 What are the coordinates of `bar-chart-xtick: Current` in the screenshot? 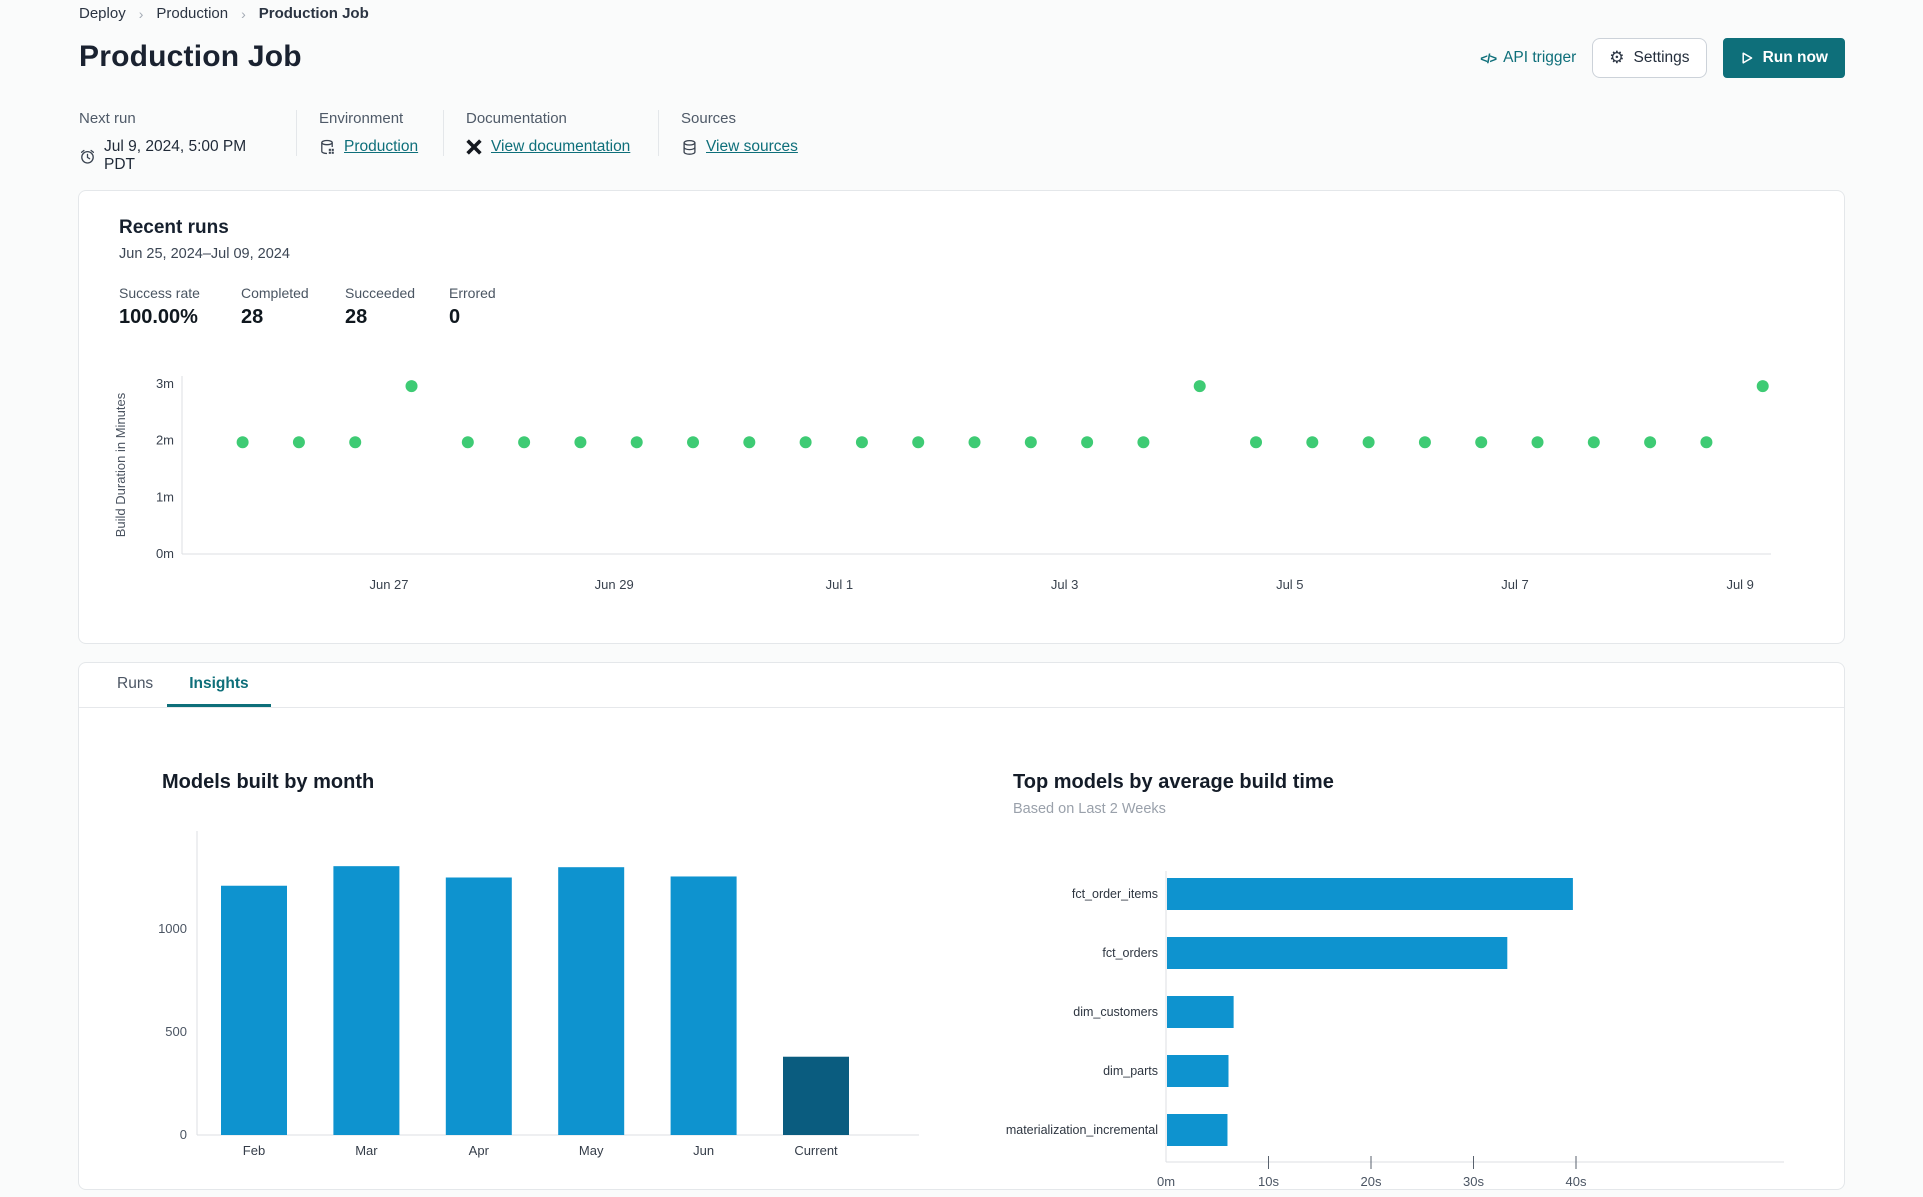 It's located at (816, 1150).